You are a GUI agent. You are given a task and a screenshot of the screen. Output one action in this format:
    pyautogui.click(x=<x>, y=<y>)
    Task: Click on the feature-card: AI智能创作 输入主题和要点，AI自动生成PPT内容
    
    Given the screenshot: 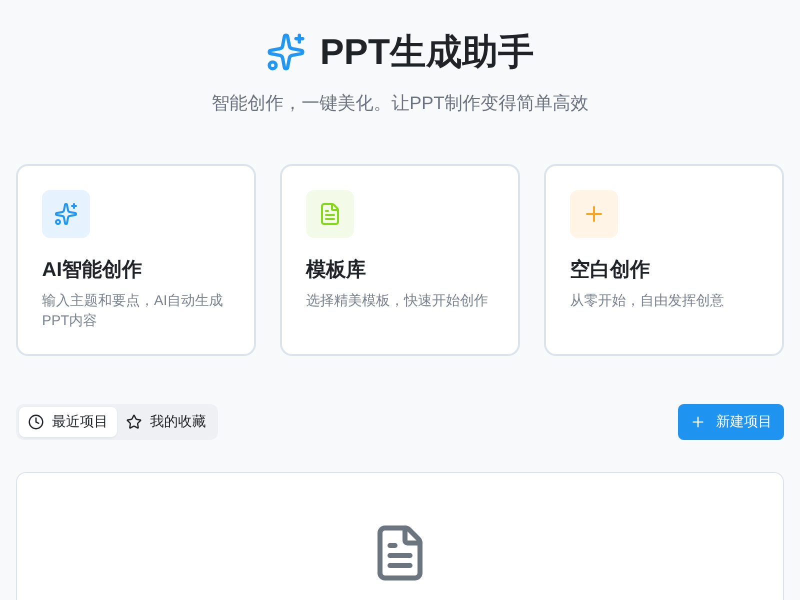 What is the action you would take?
    pyautogui.click(x=136, y=260)
    